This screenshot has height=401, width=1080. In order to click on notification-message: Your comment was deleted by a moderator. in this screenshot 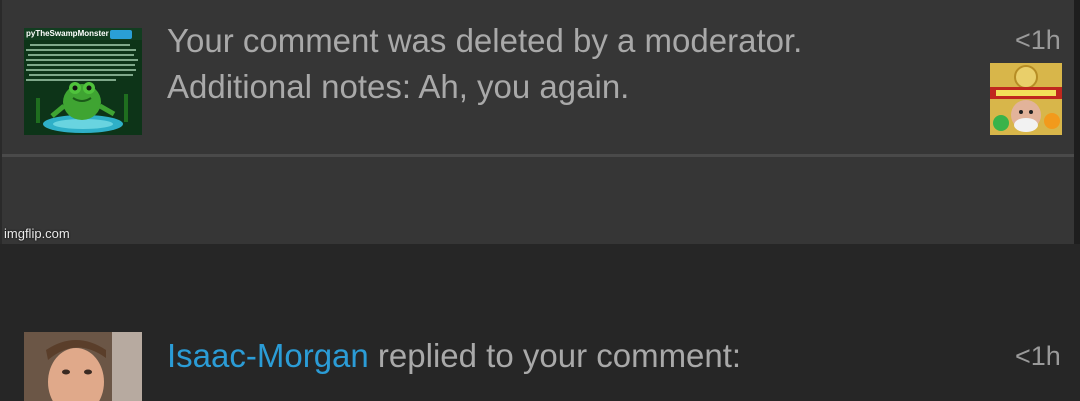, I will do `click(485, 40)`.